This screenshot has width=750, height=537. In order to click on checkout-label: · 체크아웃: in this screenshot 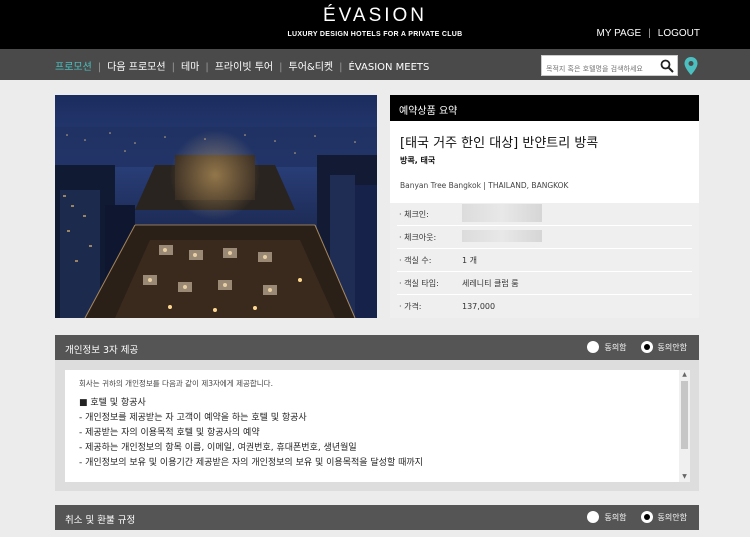, I will do `click(418, 237)`.